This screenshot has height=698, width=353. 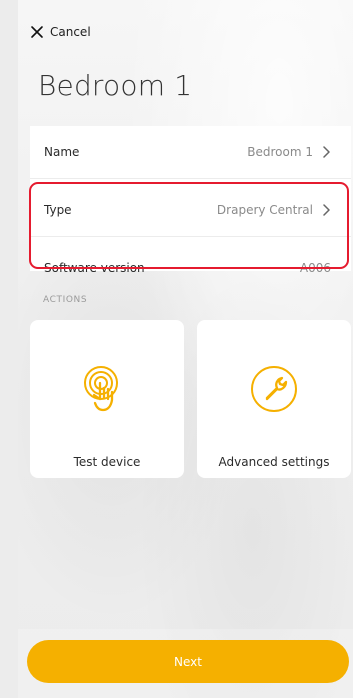 What do you see at coordinates (190, 152) in the screenshot?
I see `name-row: Name Bedroom 1` at bounding box center [190, 152].